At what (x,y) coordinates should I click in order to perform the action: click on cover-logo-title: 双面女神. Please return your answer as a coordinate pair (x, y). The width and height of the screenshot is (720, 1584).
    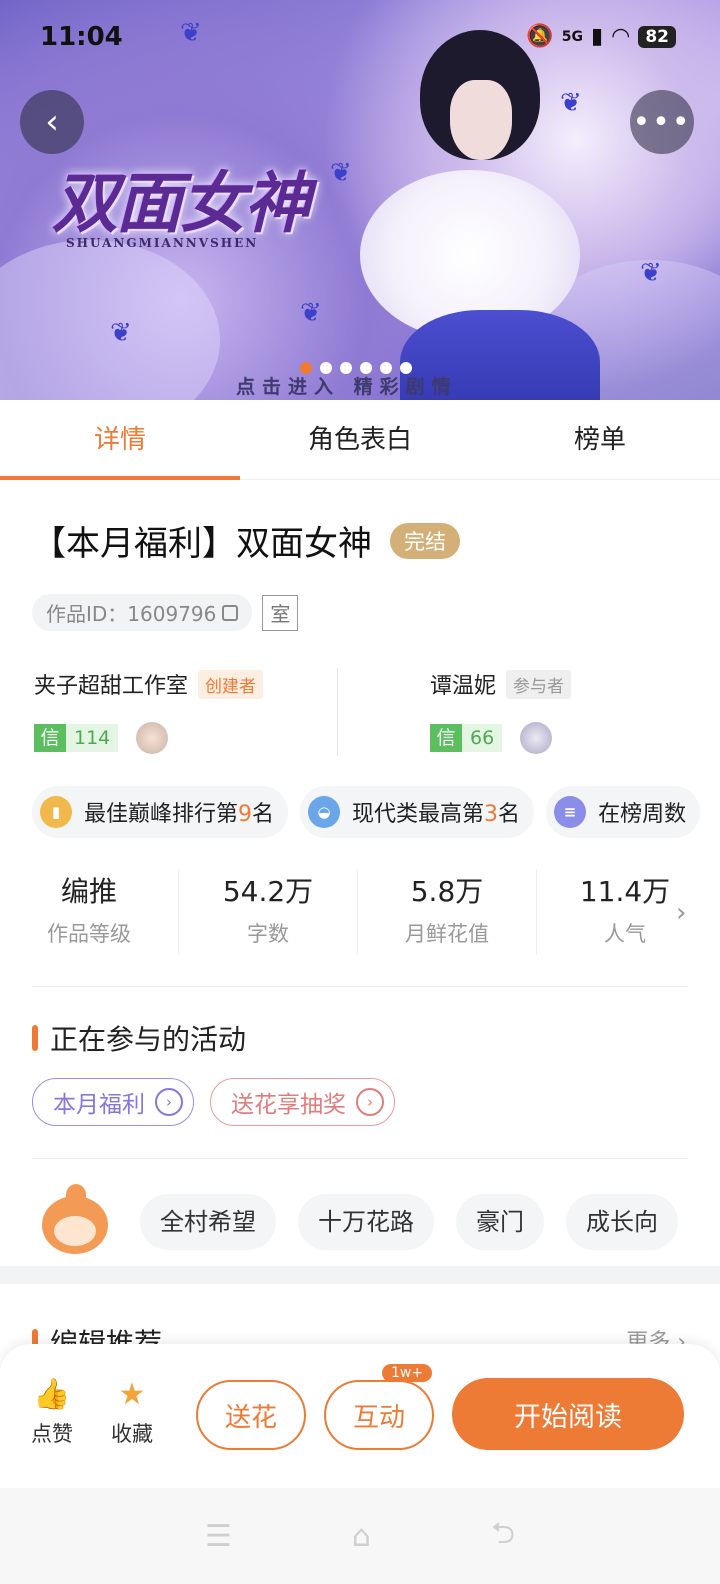
    Looking at the image, I should click on (181, 203).